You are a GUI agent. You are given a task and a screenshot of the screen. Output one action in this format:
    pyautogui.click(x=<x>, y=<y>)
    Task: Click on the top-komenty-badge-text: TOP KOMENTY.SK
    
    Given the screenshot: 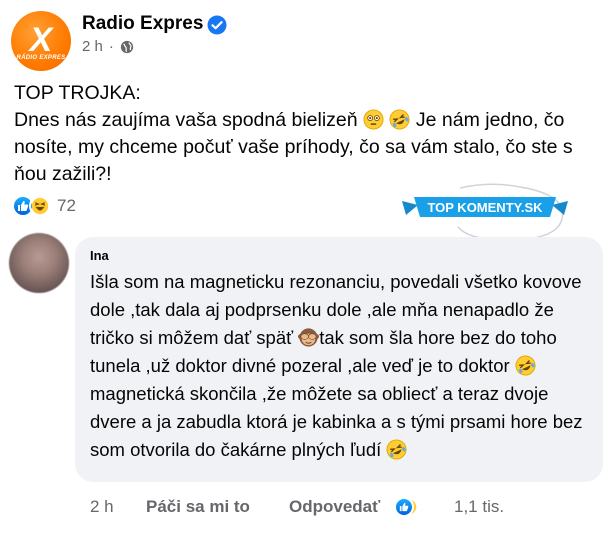 What is the action you would take?
    pyautogui.click(x=485, y=207)
    